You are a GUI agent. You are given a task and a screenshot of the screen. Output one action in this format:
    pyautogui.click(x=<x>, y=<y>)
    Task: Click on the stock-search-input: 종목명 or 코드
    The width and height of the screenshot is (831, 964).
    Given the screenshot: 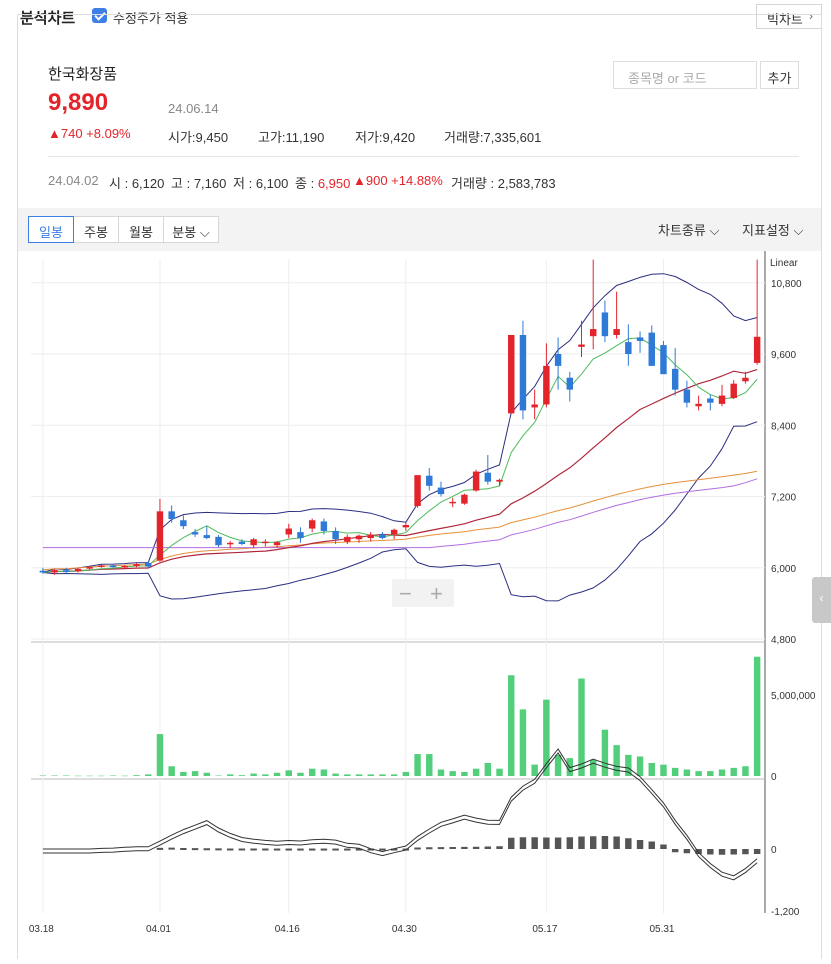 What is the action you would take?
    pyautogui.click(x=685, y=75)
    